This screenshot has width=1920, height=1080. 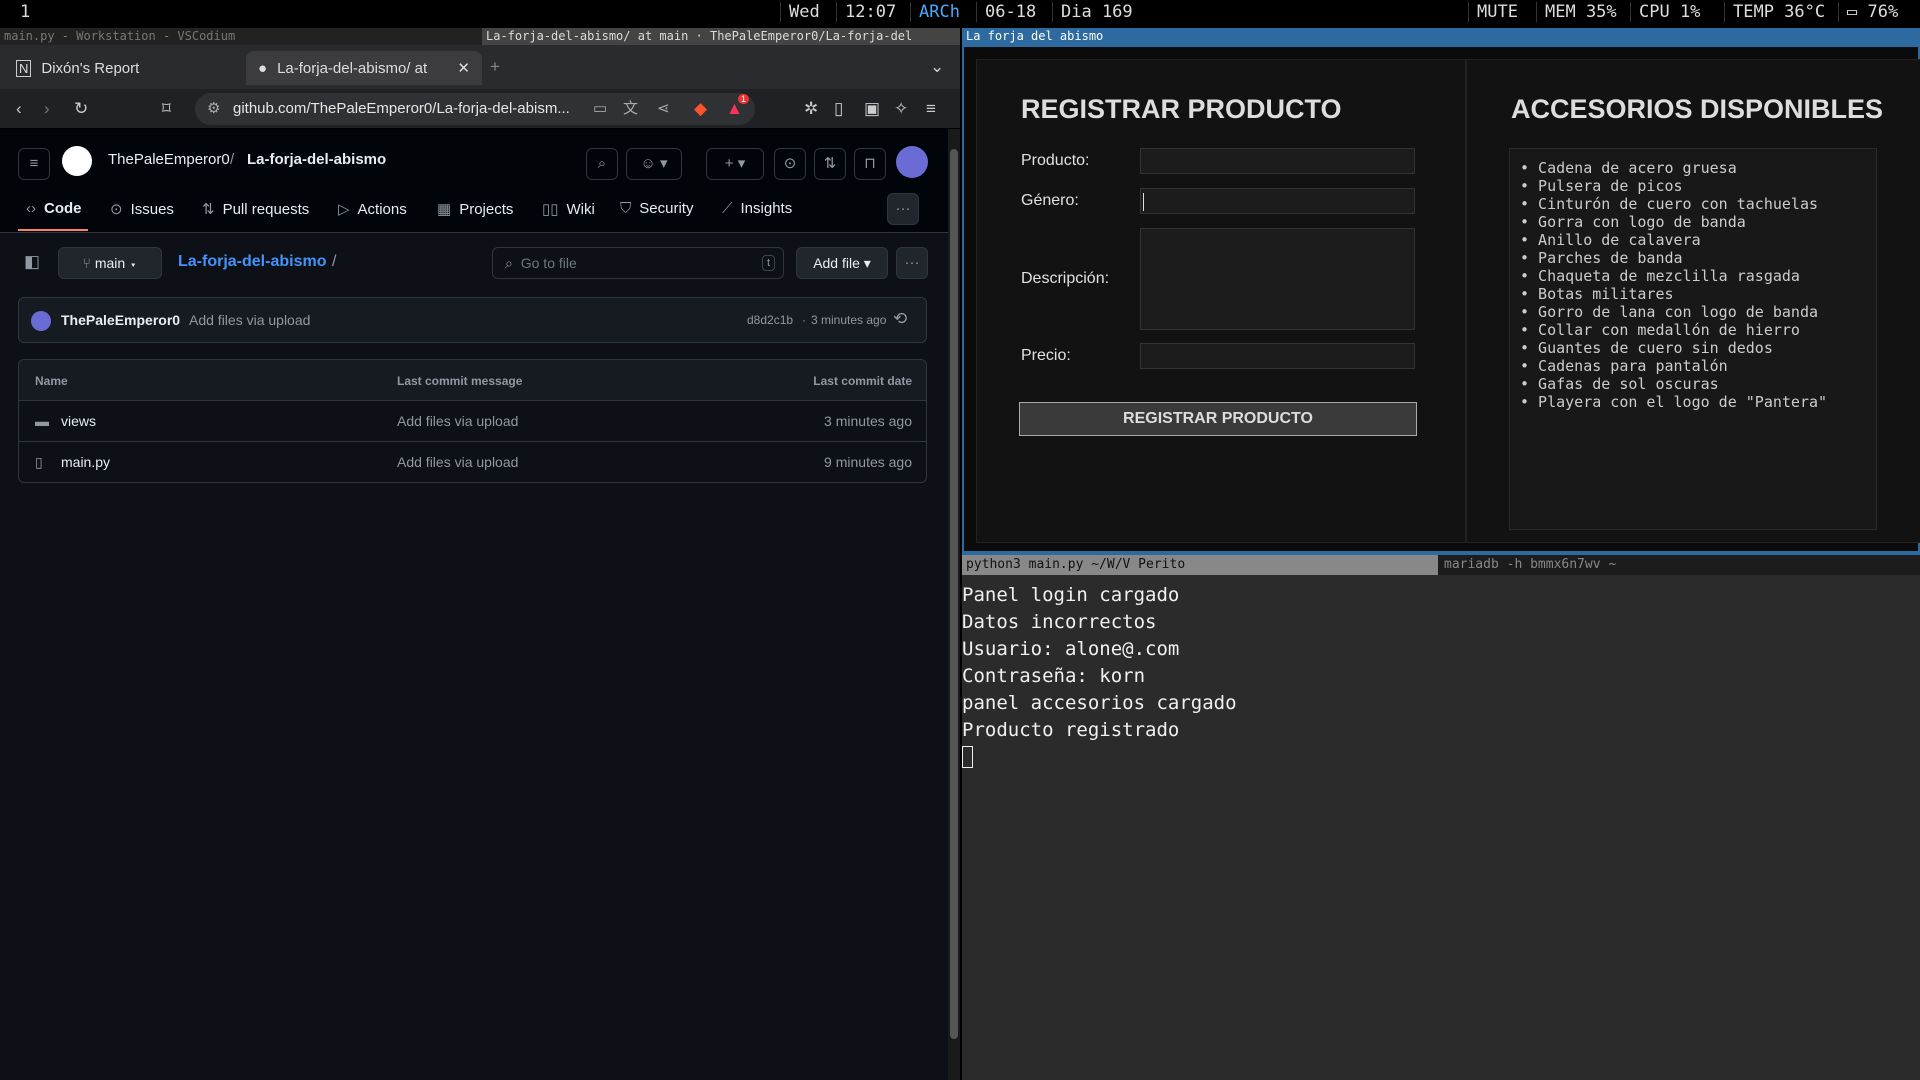 What do you see at coordinates (120, 320) in the screenshot?
I see `commit-author: ThePaleEmperor0` at bounding box center [120, 320].